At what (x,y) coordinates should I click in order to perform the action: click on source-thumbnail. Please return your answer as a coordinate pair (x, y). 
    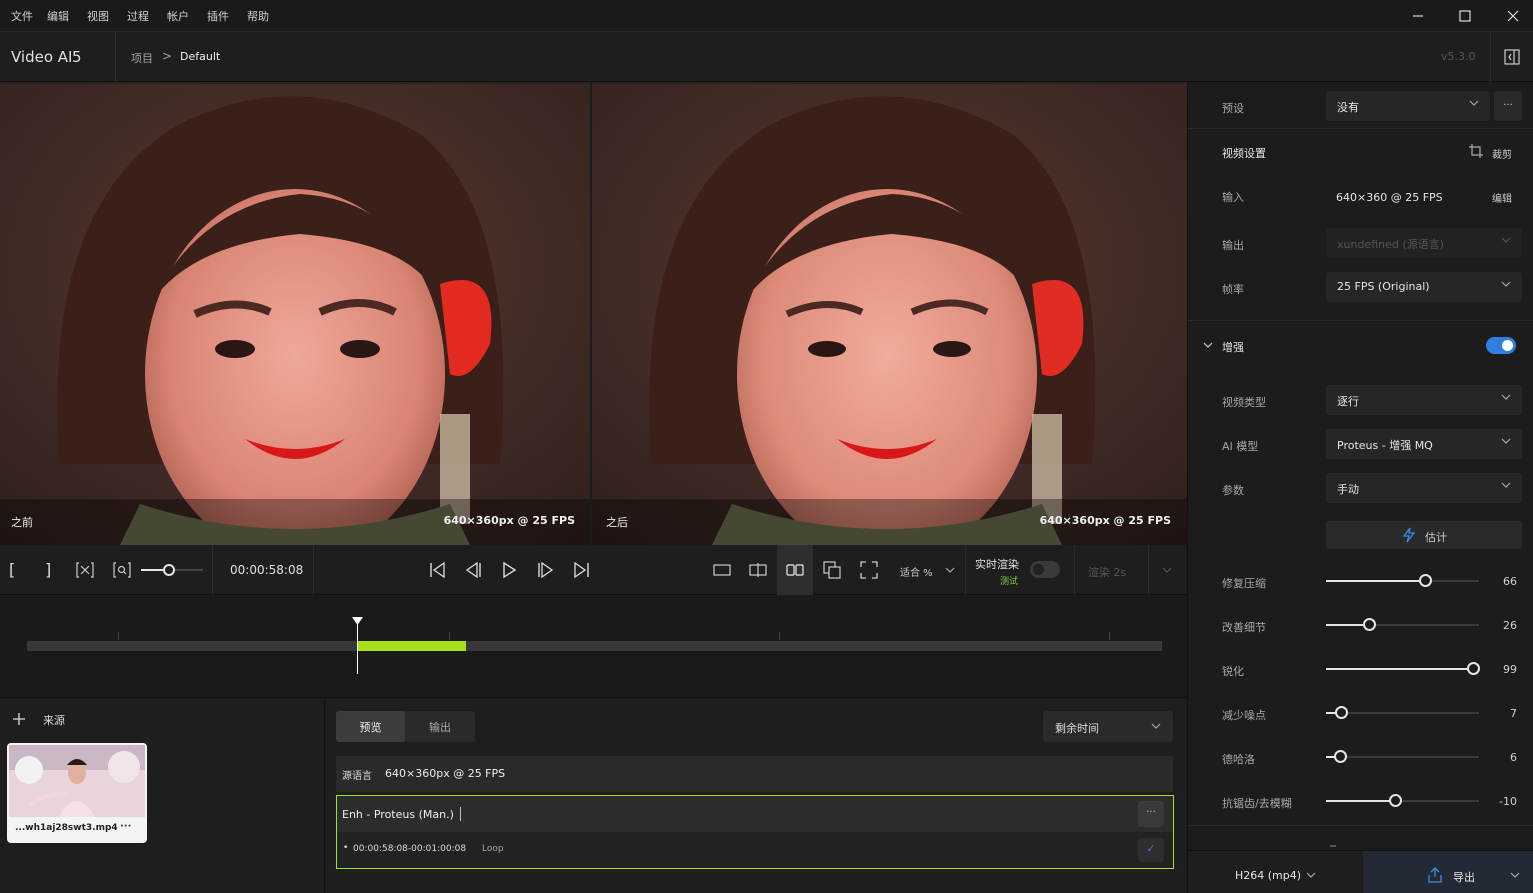
    Looking at the image, I should click on (77, 781).